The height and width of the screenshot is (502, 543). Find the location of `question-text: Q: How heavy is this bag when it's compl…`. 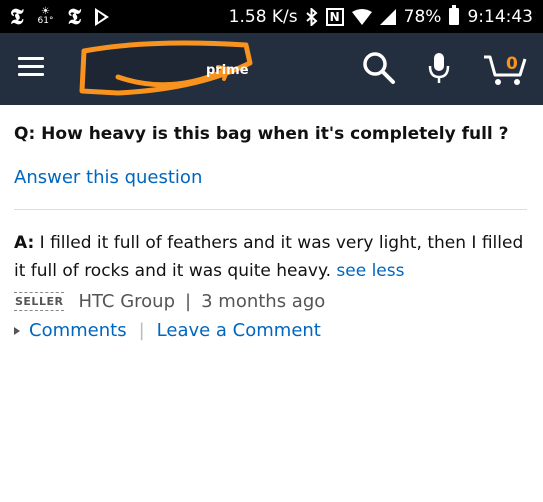

question-text: Q: How heavy is this bag when it's compl… is located at coordinates (261, 134).